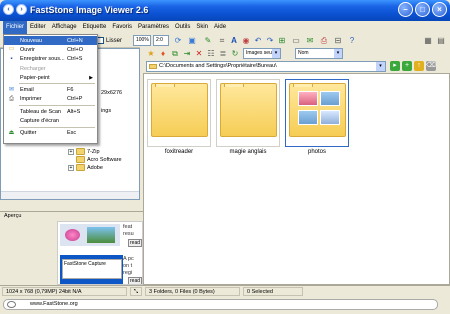 The width and height of the screenshot is (450, 314). Describe the element at coordinates (175, 54) in the screenshot. I see `copy-icon: ⧉` at that location.